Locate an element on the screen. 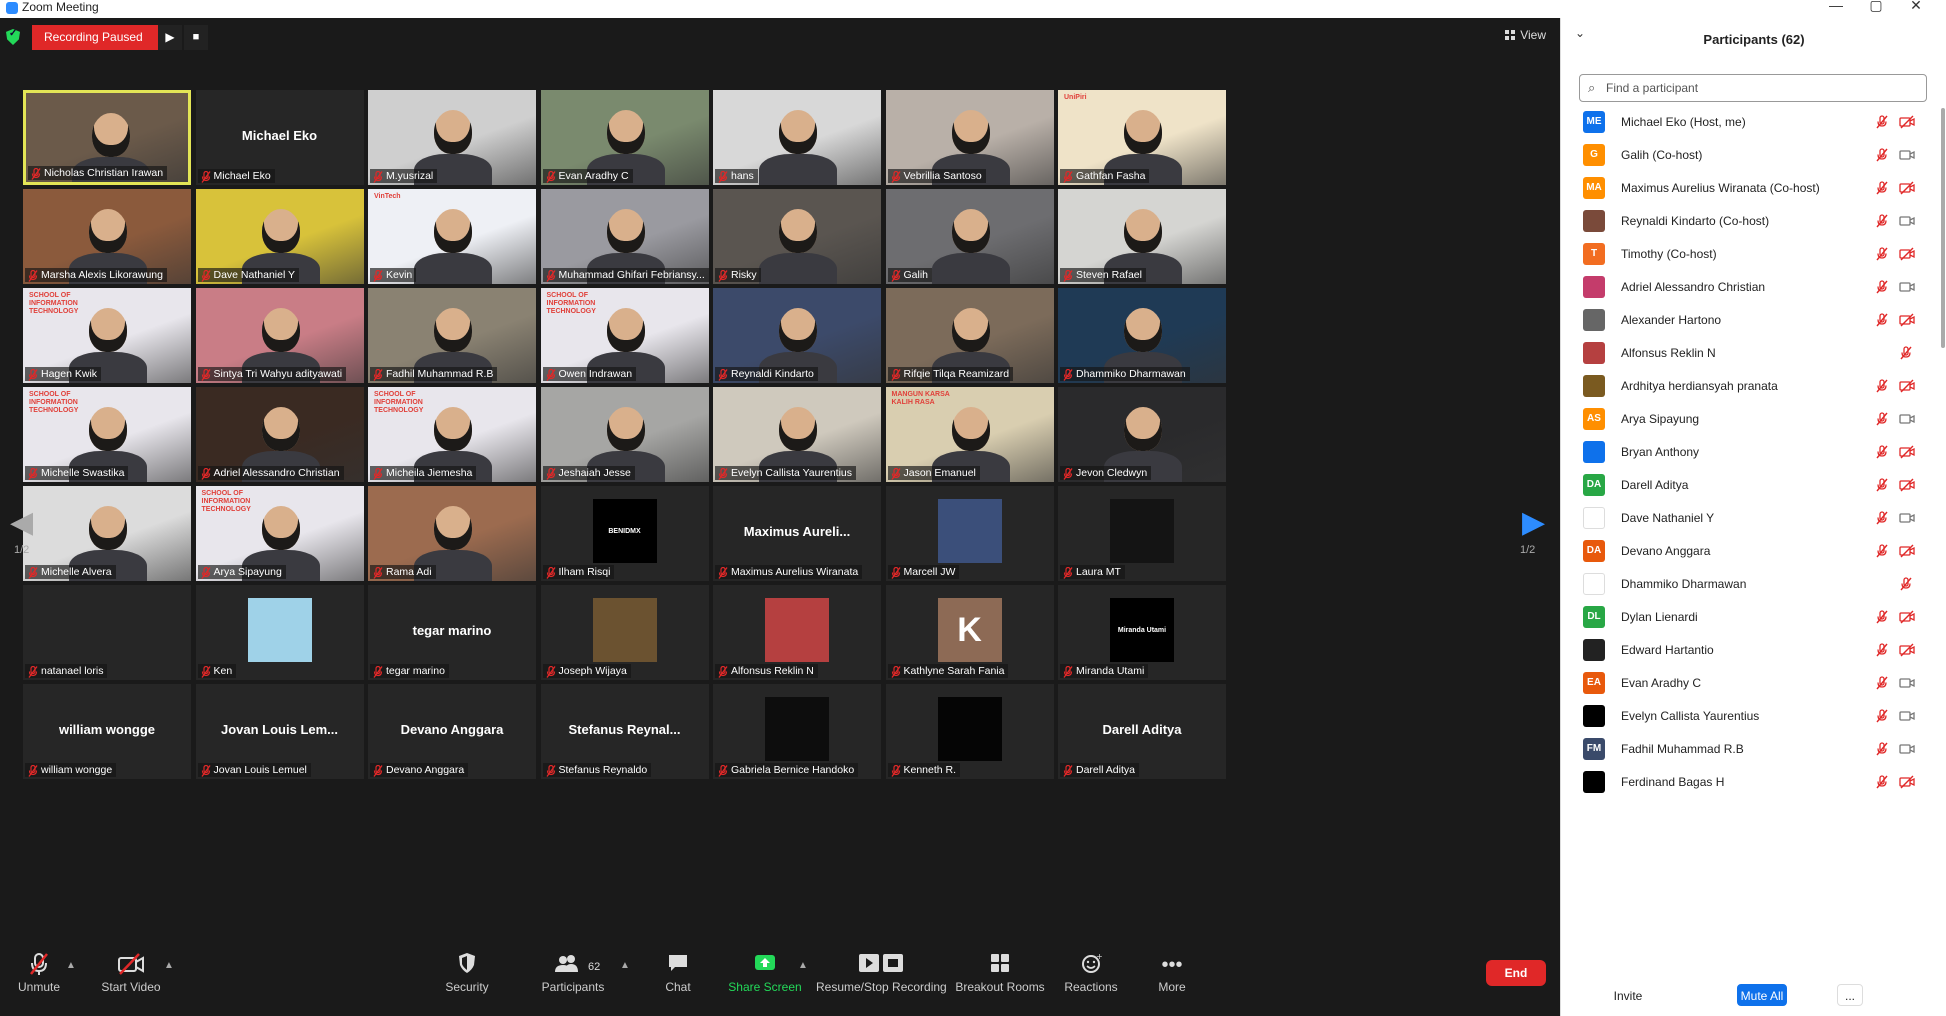  video-tile: Darell Aditya Darell Aditya is located at coordinates (1142, 731).